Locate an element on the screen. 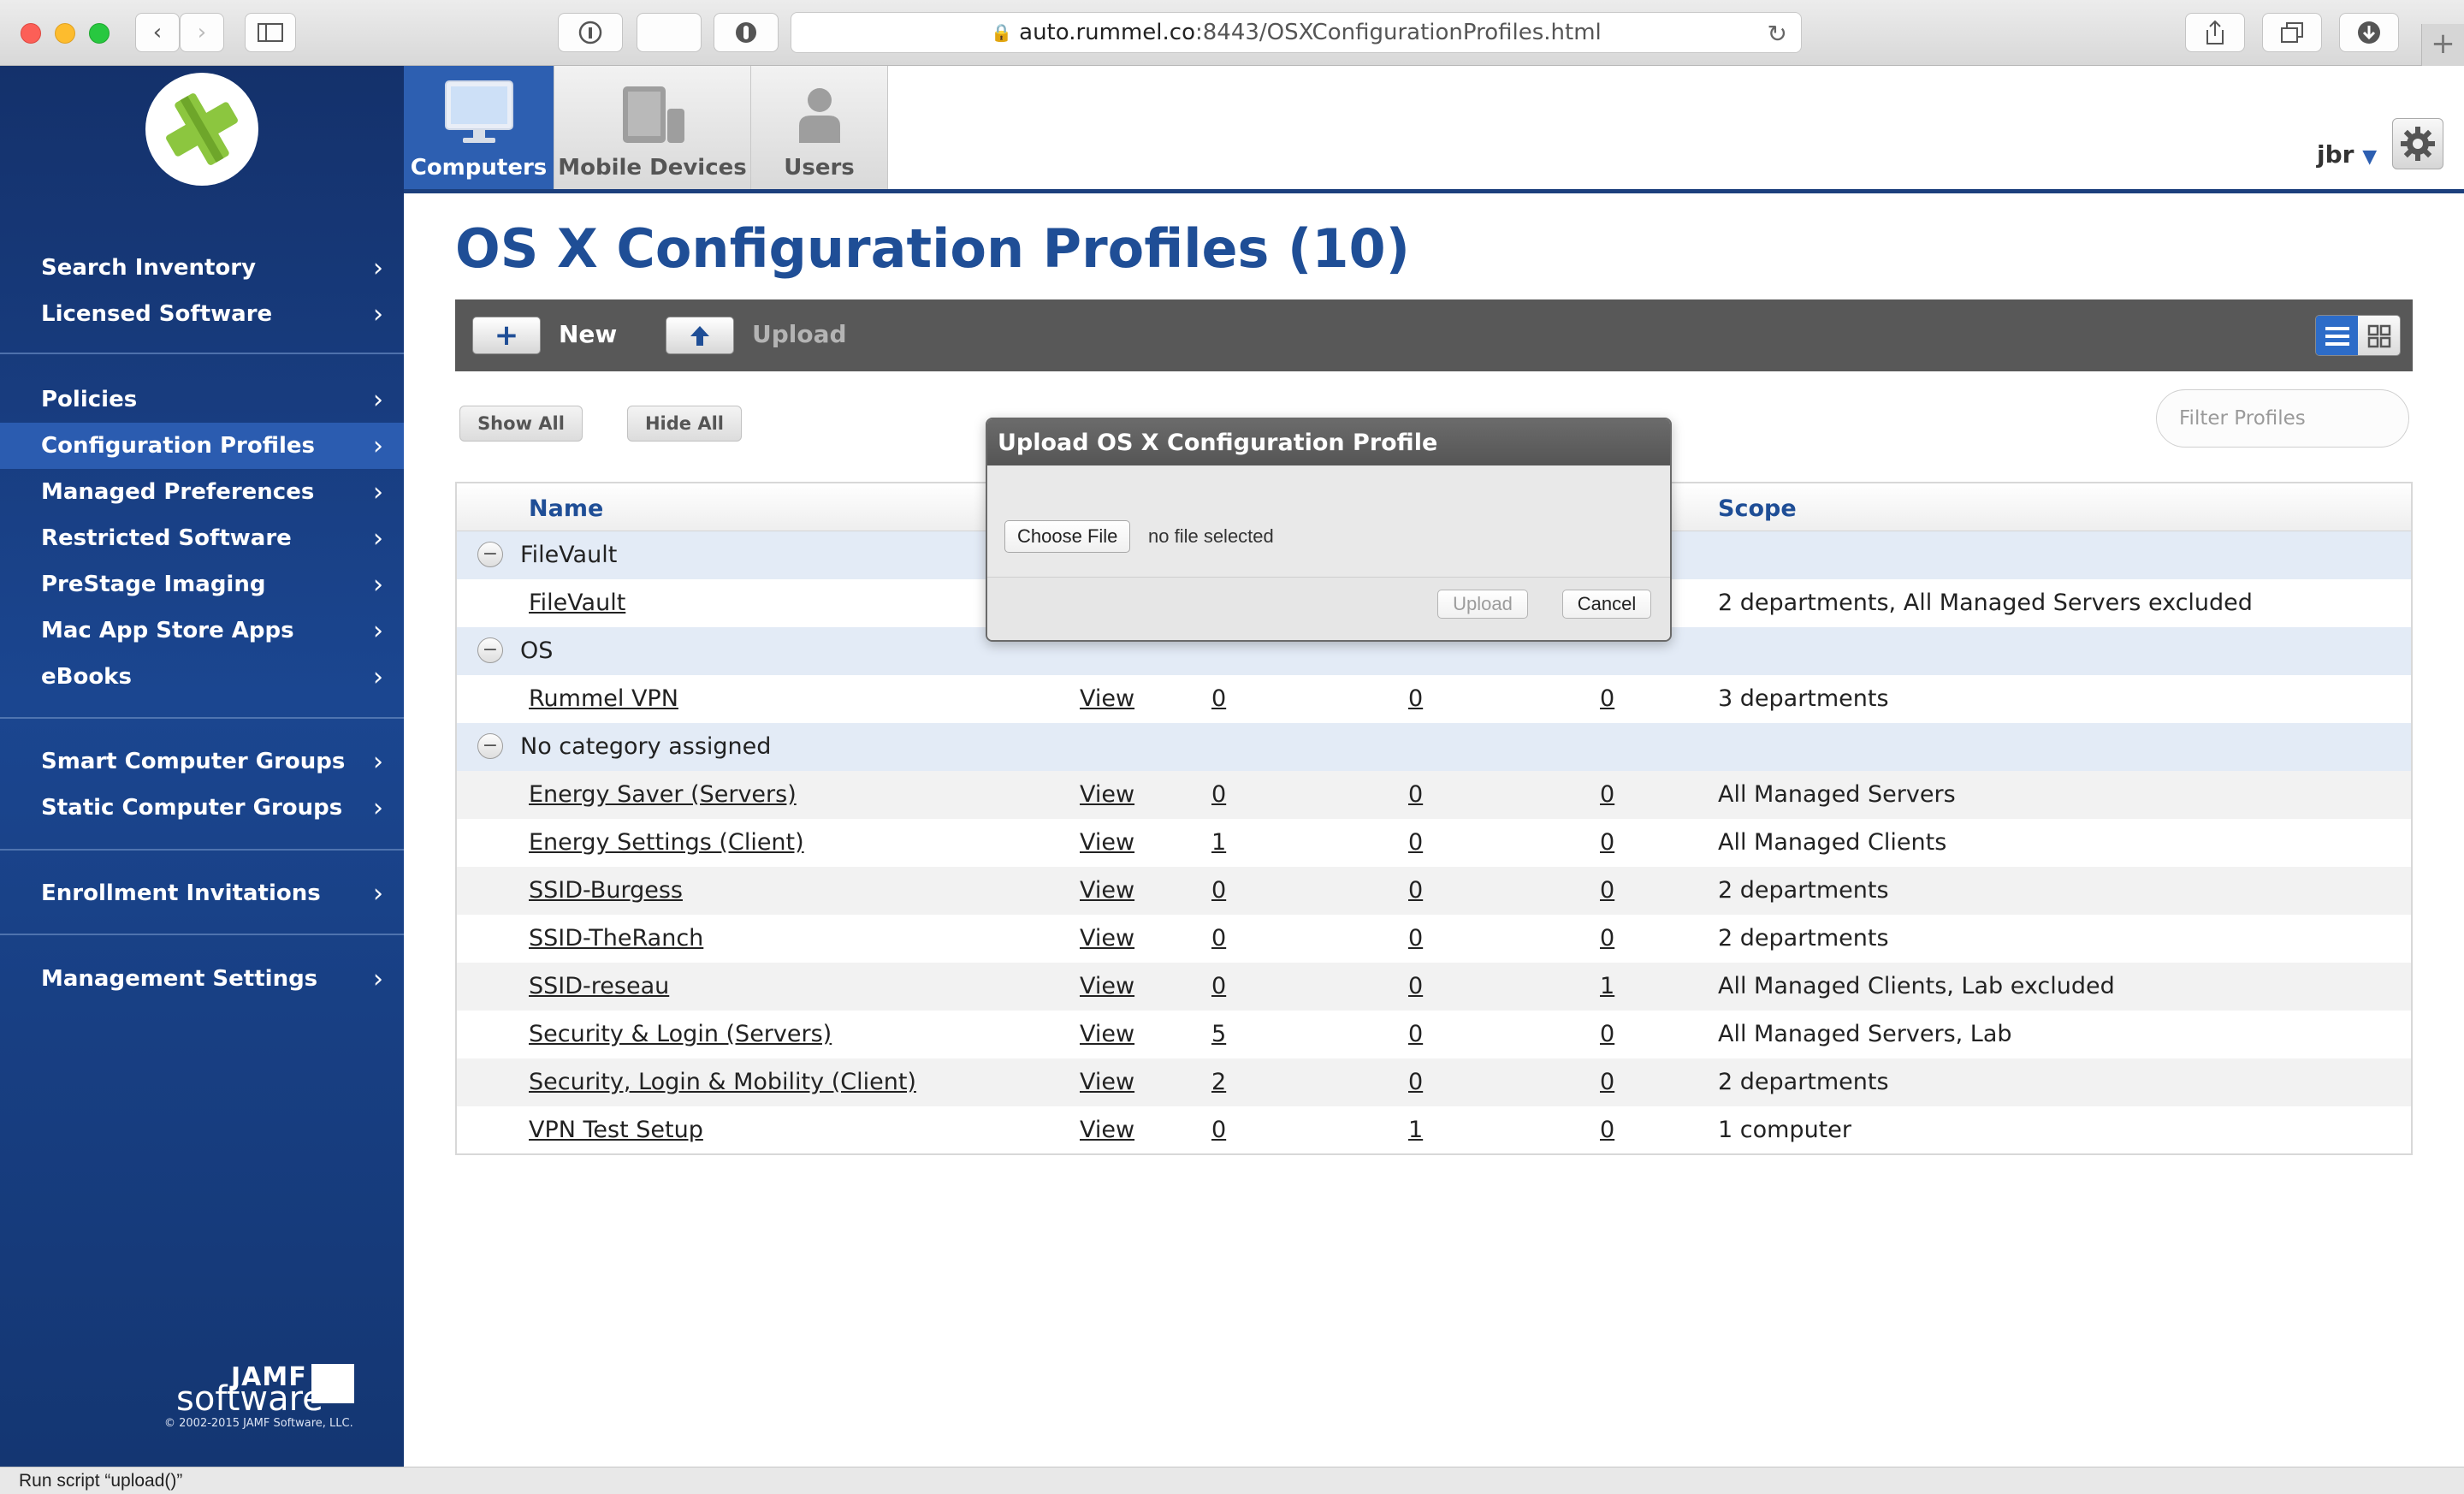  settings-button is located at coordinates (2417, 143).